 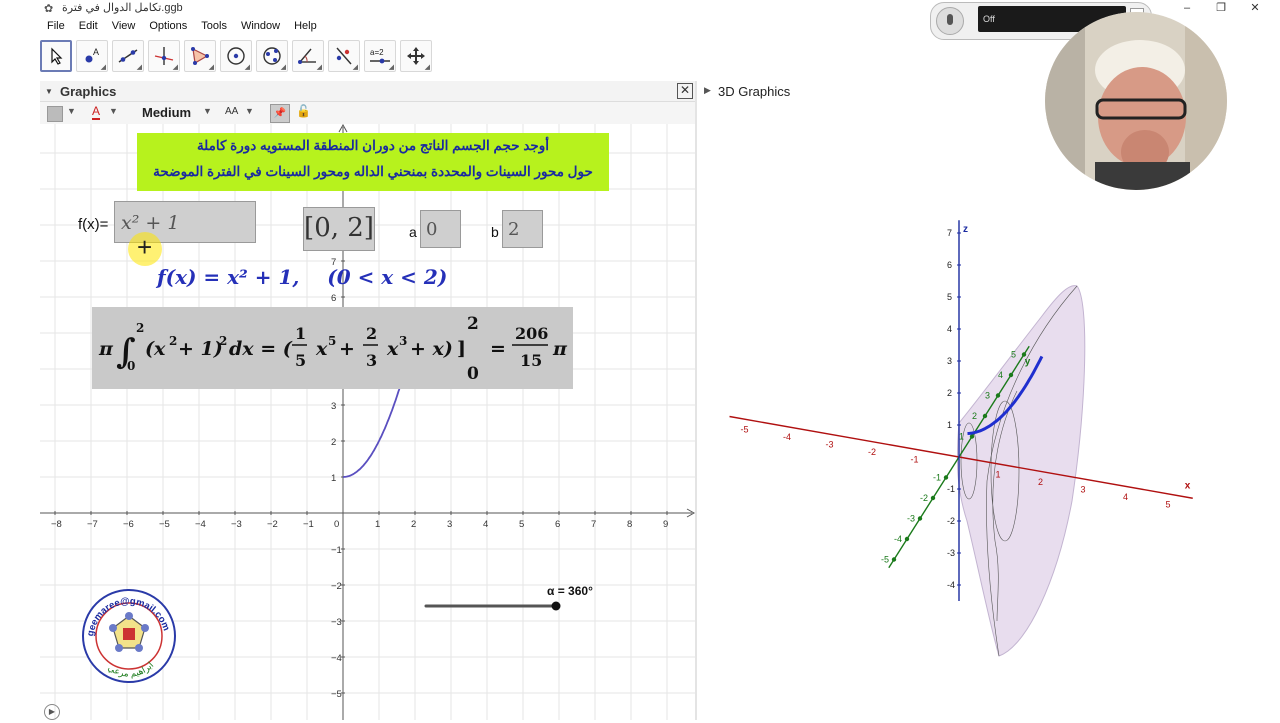 What do you see at coordinates (88, 91) in the screenshot?
I see `graphics-panel-title: Graphics` at bounding box center [88, 91].